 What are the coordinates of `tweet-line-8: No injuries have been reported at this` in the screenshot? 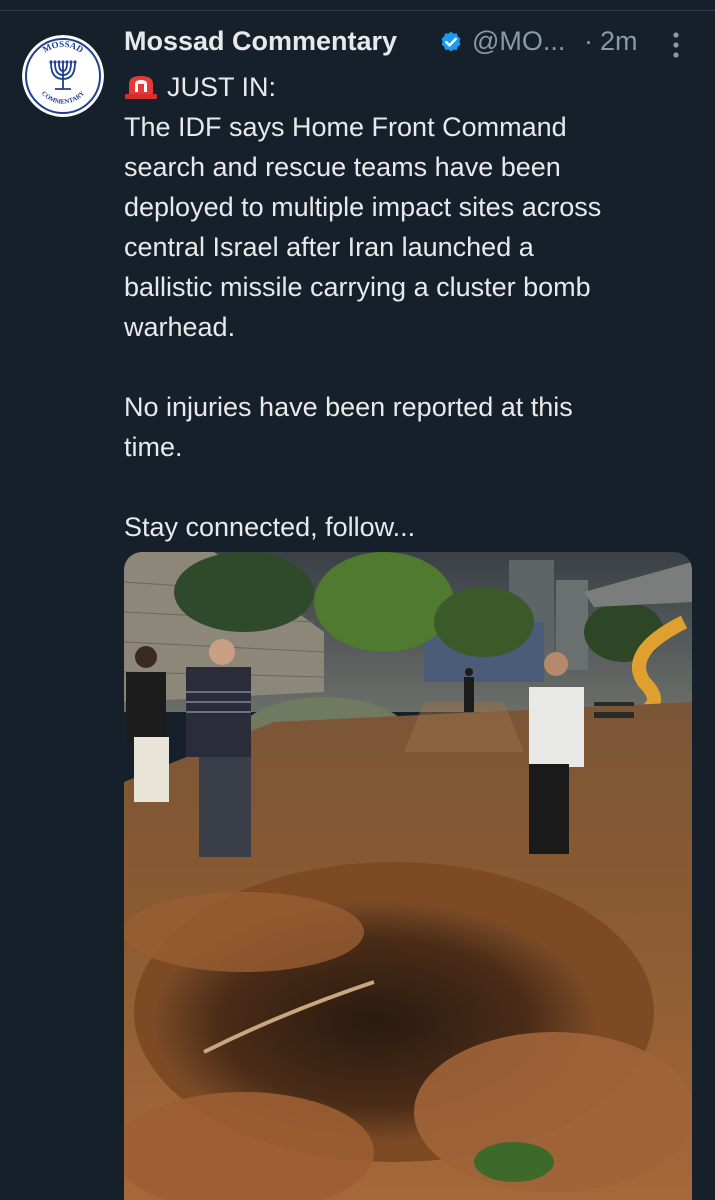 It's located at (348, 407).